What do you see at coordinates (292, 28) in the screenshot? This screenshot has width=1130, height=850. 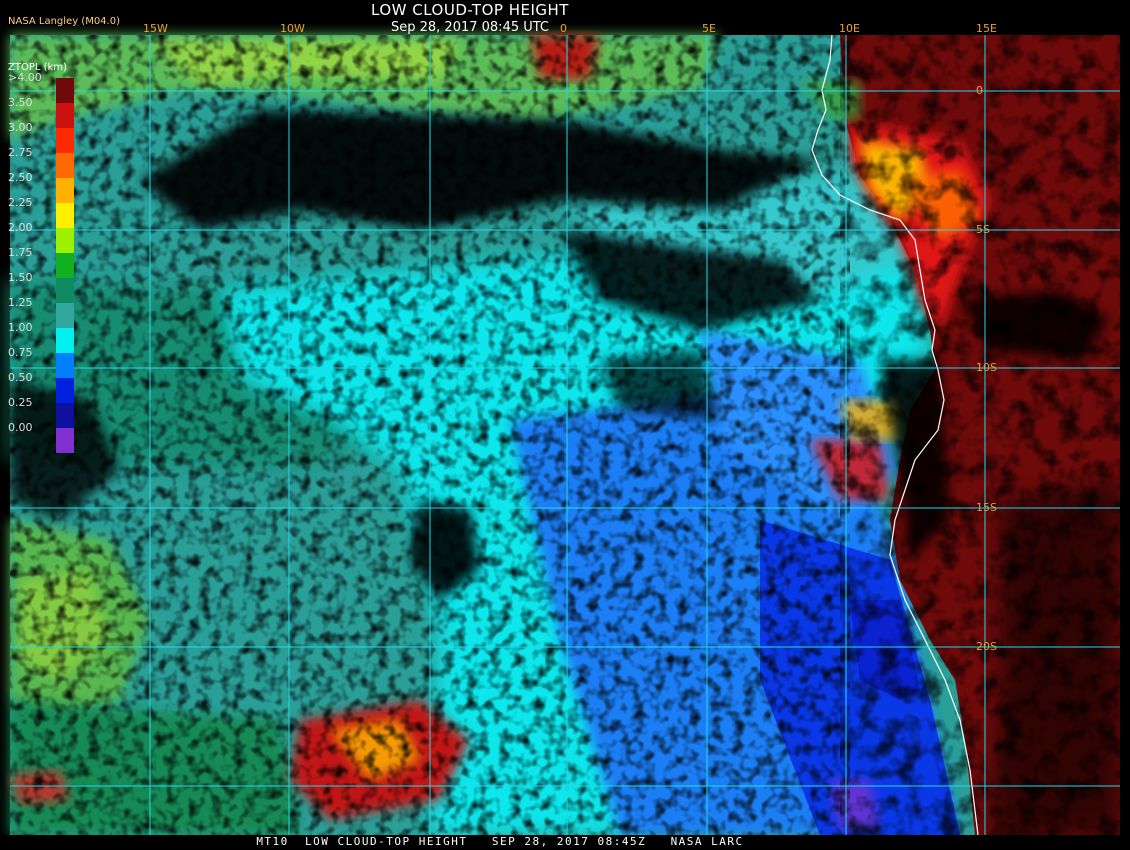 I see `lon-label-10w: 10W` at bounding box center [292, 28].